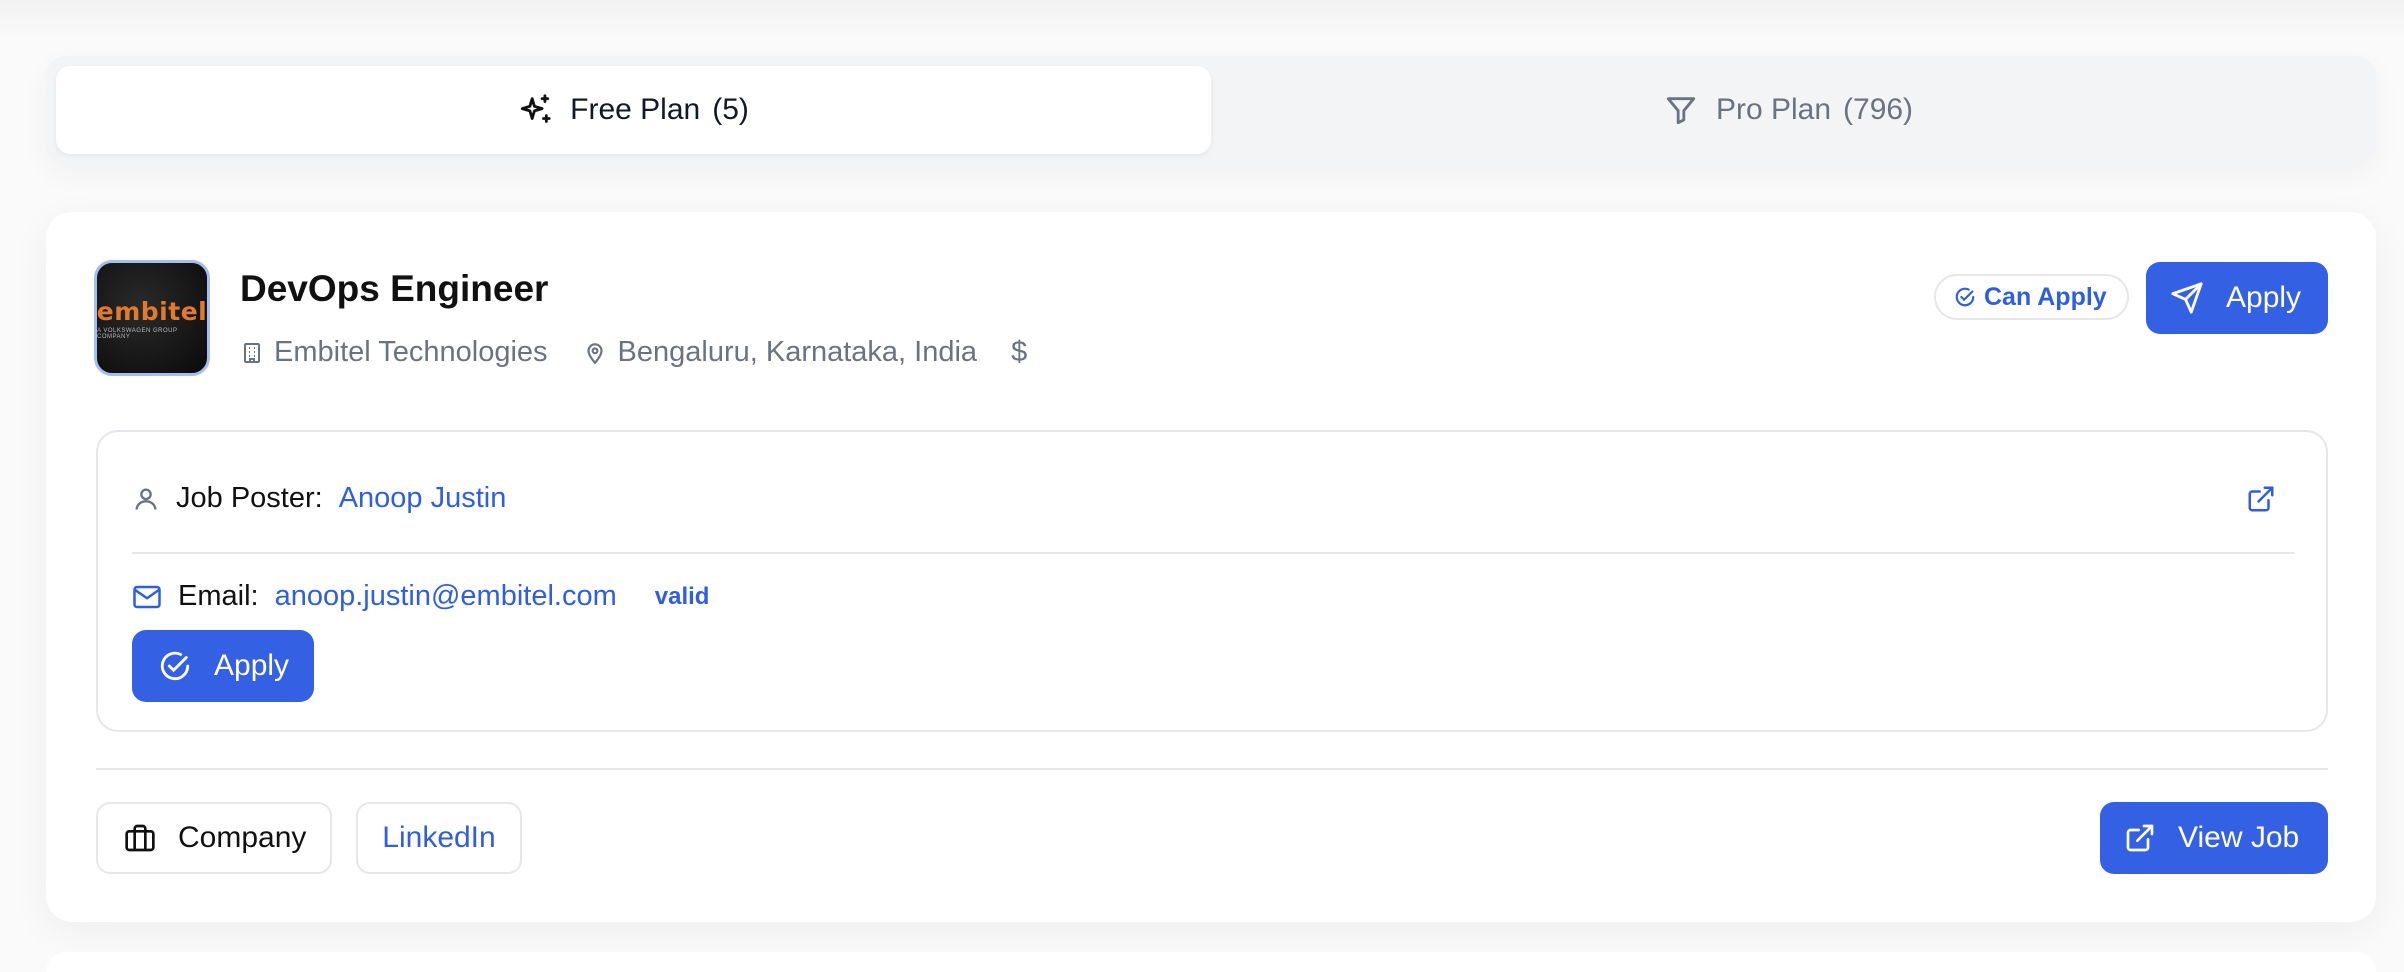  I want to click on view-job-button: View Job, so click(2214, 838).